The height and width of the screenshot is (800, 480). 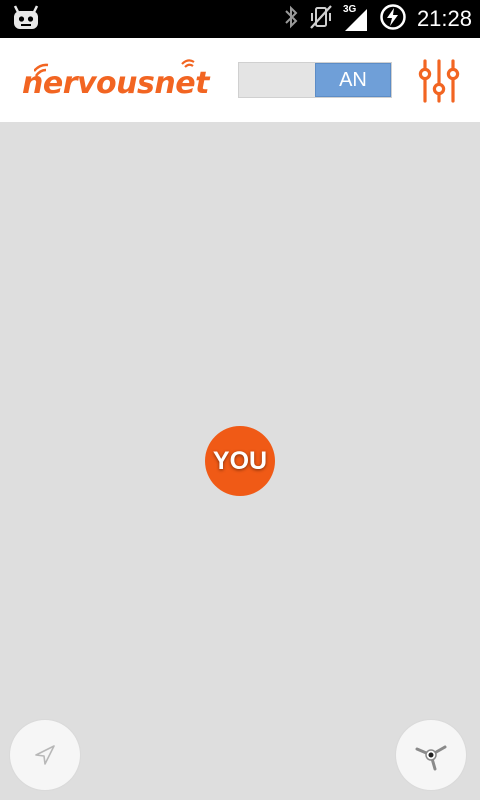 I want to click on cyanogen-bug-icon, so click(x=26, y=20).